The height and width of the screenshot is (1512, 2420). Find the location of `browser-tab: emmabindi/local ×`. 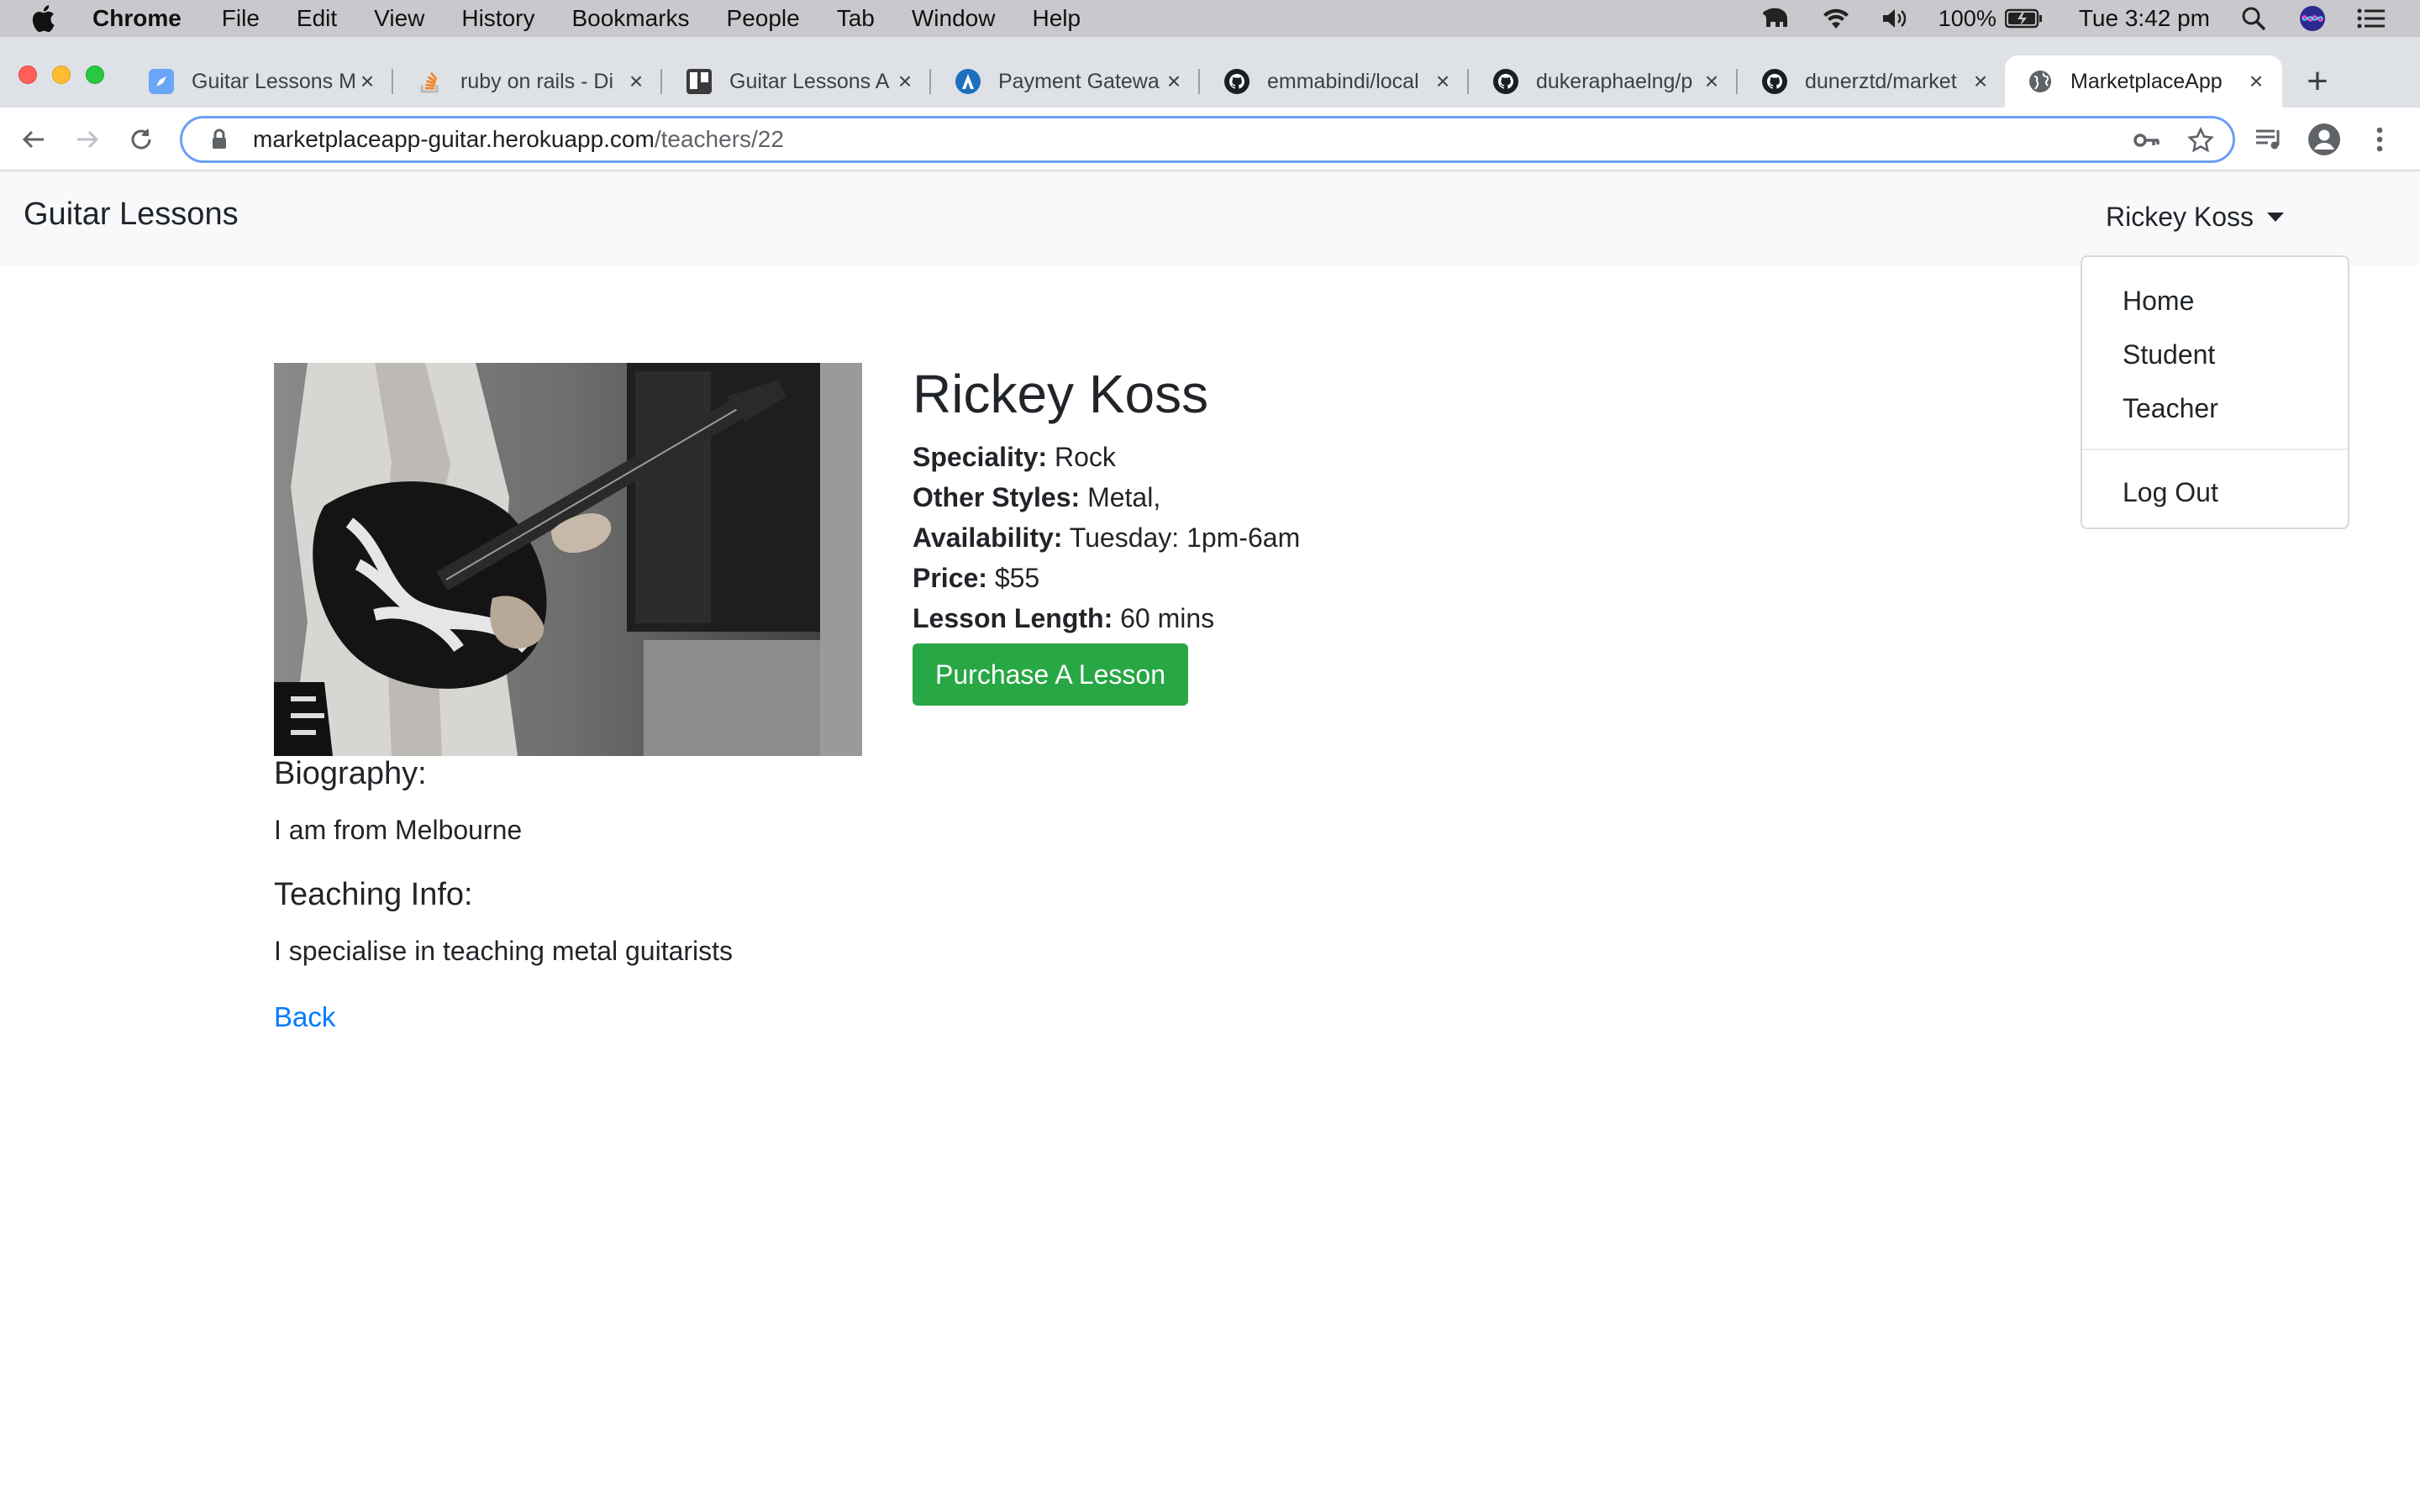

browser-tab: emmabindi/local × is located at coordinates (1335, 81).